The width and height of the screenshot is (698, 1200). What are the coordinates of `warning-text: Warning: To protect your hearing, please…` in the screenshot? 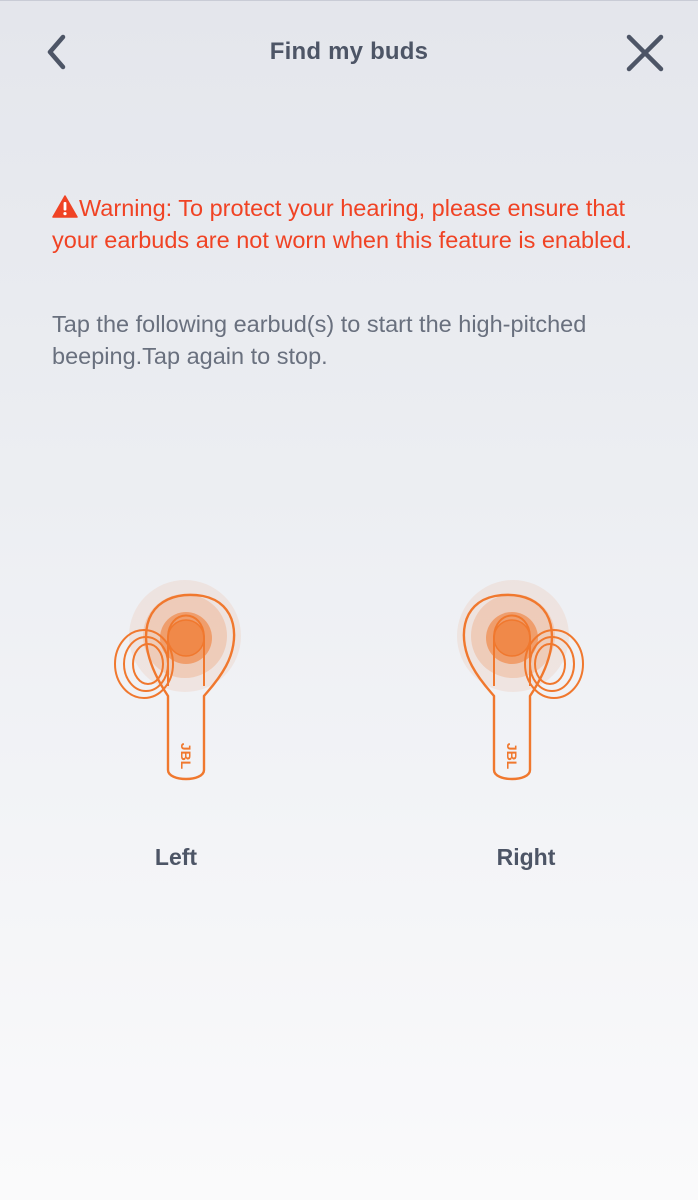 It's located at (342, 224).